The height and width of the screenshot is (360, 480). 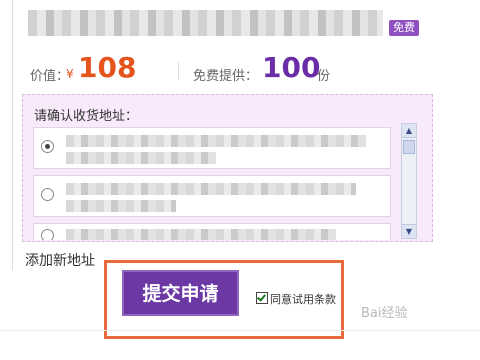 I want to click on agree-terms-checkbox: 同意试用条款, so click(x=296, y=299).